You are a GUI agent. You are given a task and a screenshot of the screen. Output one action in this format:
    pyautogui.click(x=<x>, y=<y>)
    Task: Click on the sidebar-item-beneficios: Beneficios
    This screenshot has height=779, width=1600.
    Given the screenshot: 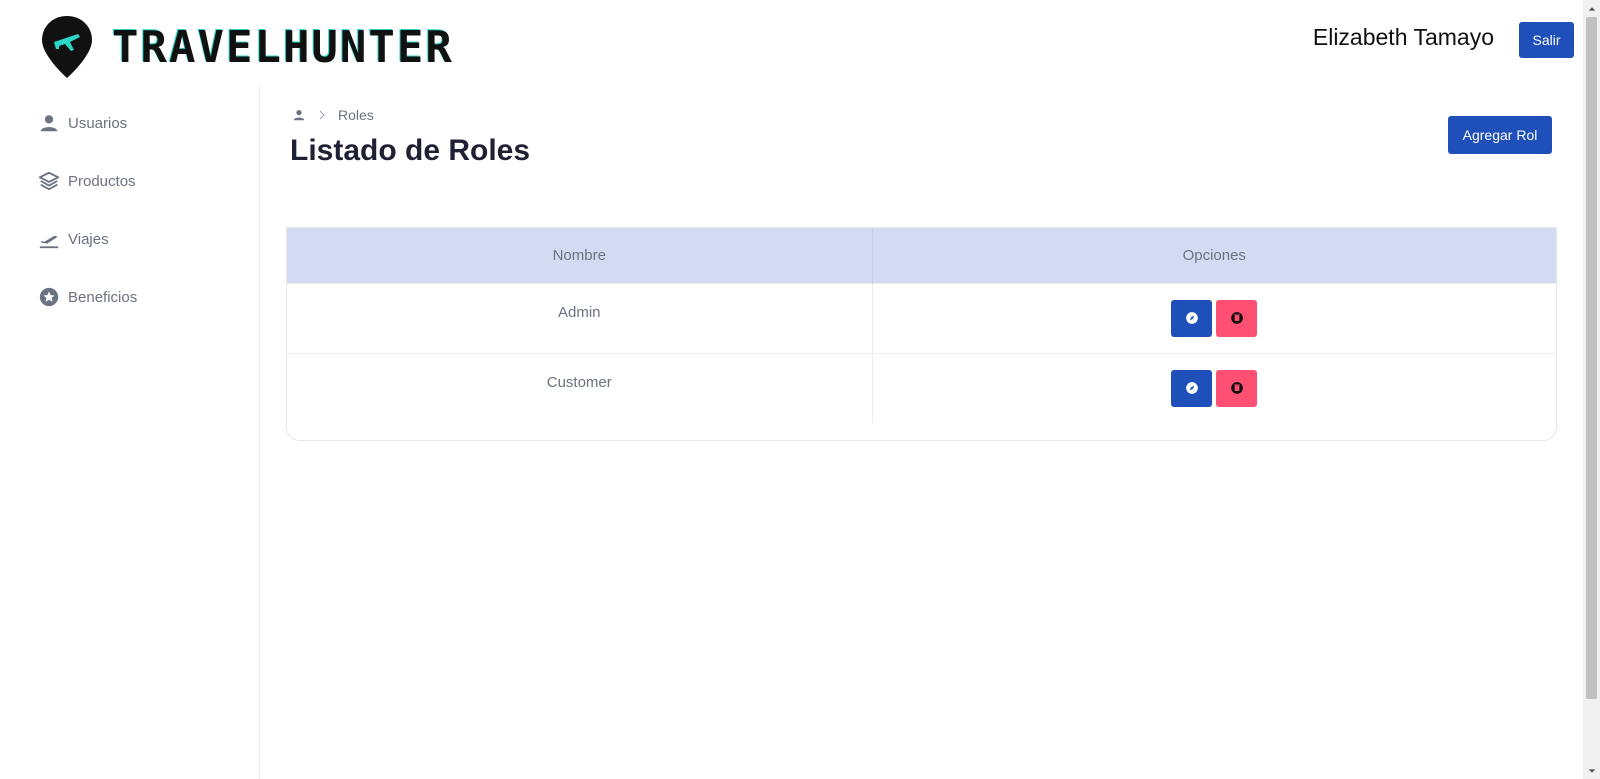 What is the action you would take?
    pyautogui.click(x=87, y=297)
    